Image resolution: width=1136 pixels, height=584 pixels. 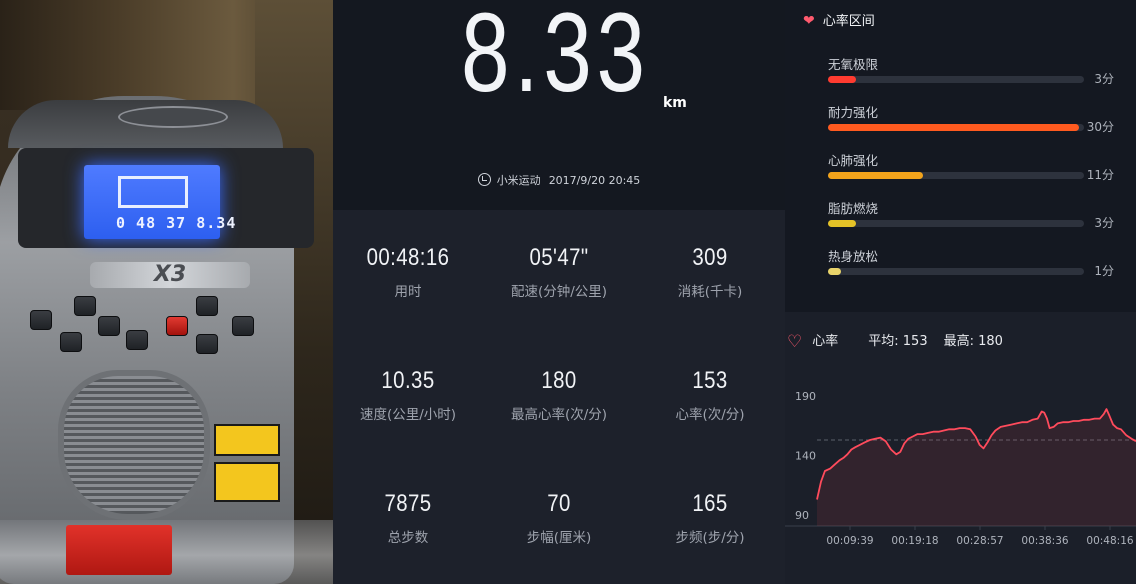 I want to click on stat-value: 180, so click(x=559, y=380).